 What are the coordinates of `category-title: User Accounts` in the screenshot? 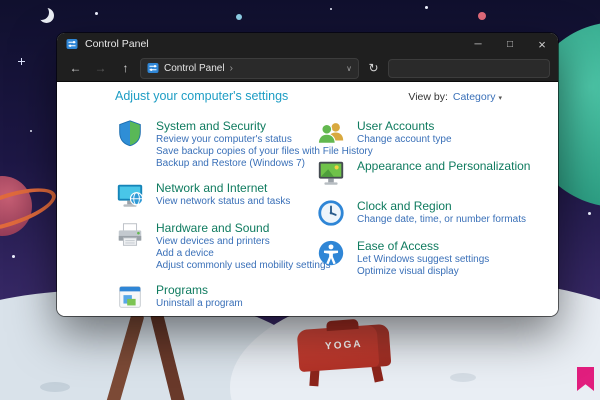 It's located at (404, 126).